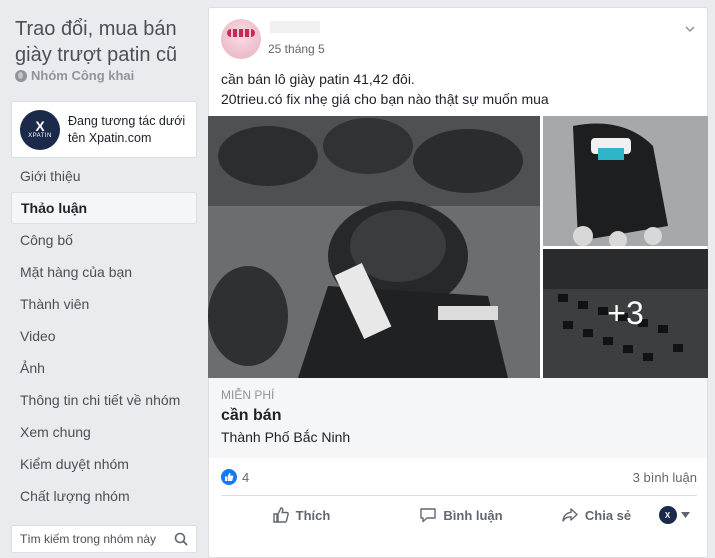 The width and height of the screenshot is (715, 558). What do you see at coordinates (104, 400) in the screenshot?
I see `nav-item-group-insights: Thông tin chi tiết về nhóm` at bounding box center [104, 400].